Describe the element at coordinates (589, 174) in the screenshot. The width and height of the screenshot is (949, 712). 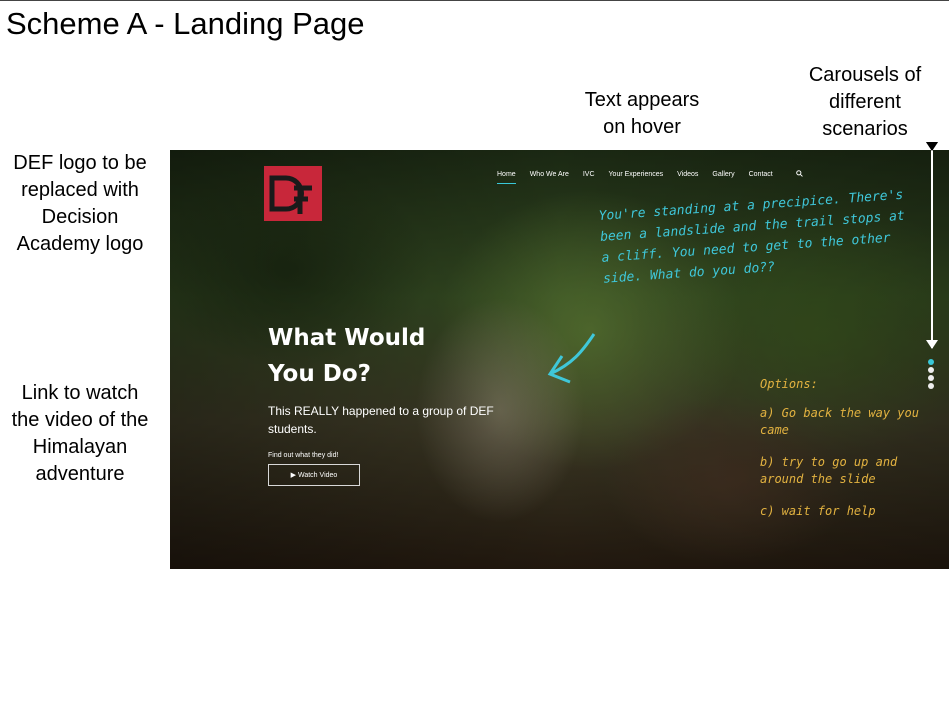
I see `nav-item-ivc: IVC` at that location.